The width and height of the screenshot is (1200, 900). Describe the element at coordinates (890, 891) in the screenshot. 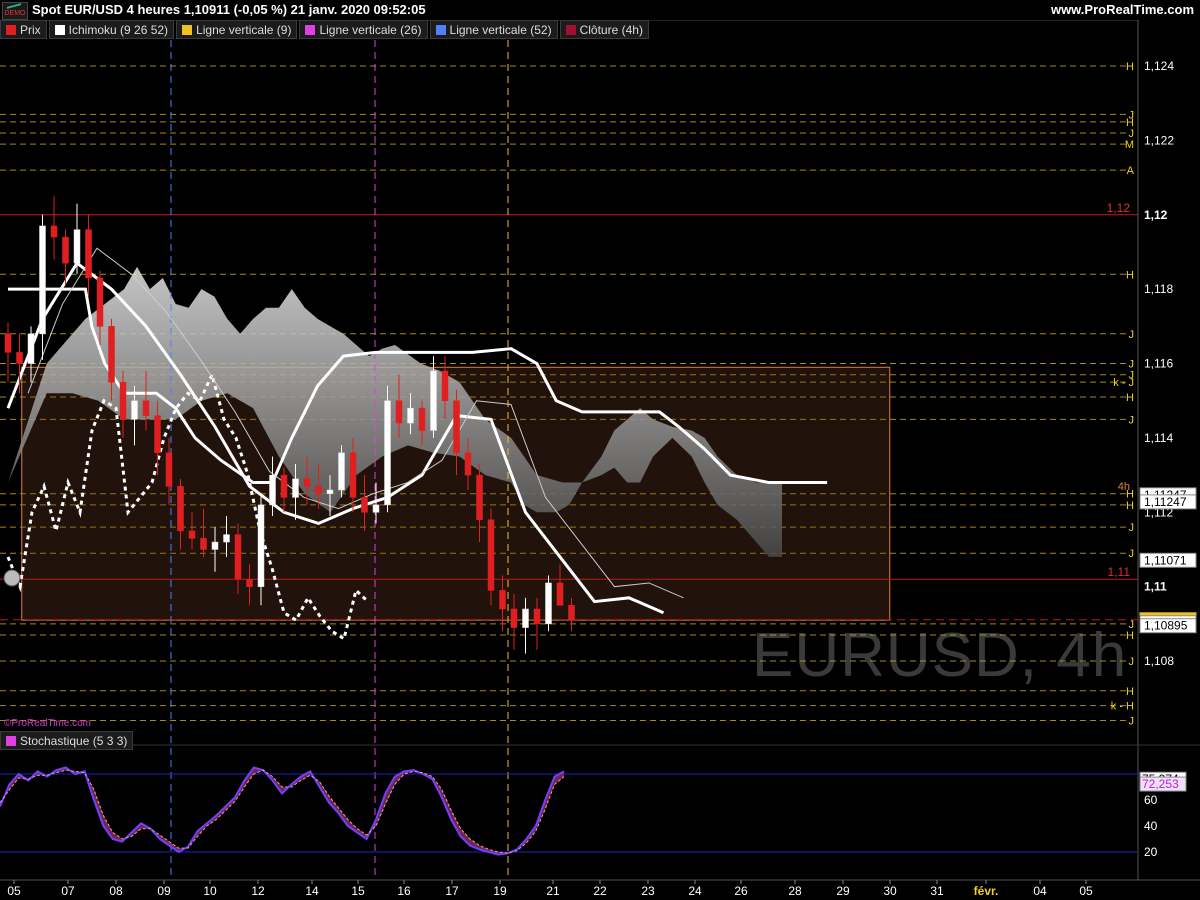

I see `time-tick-label: 30` at that location.